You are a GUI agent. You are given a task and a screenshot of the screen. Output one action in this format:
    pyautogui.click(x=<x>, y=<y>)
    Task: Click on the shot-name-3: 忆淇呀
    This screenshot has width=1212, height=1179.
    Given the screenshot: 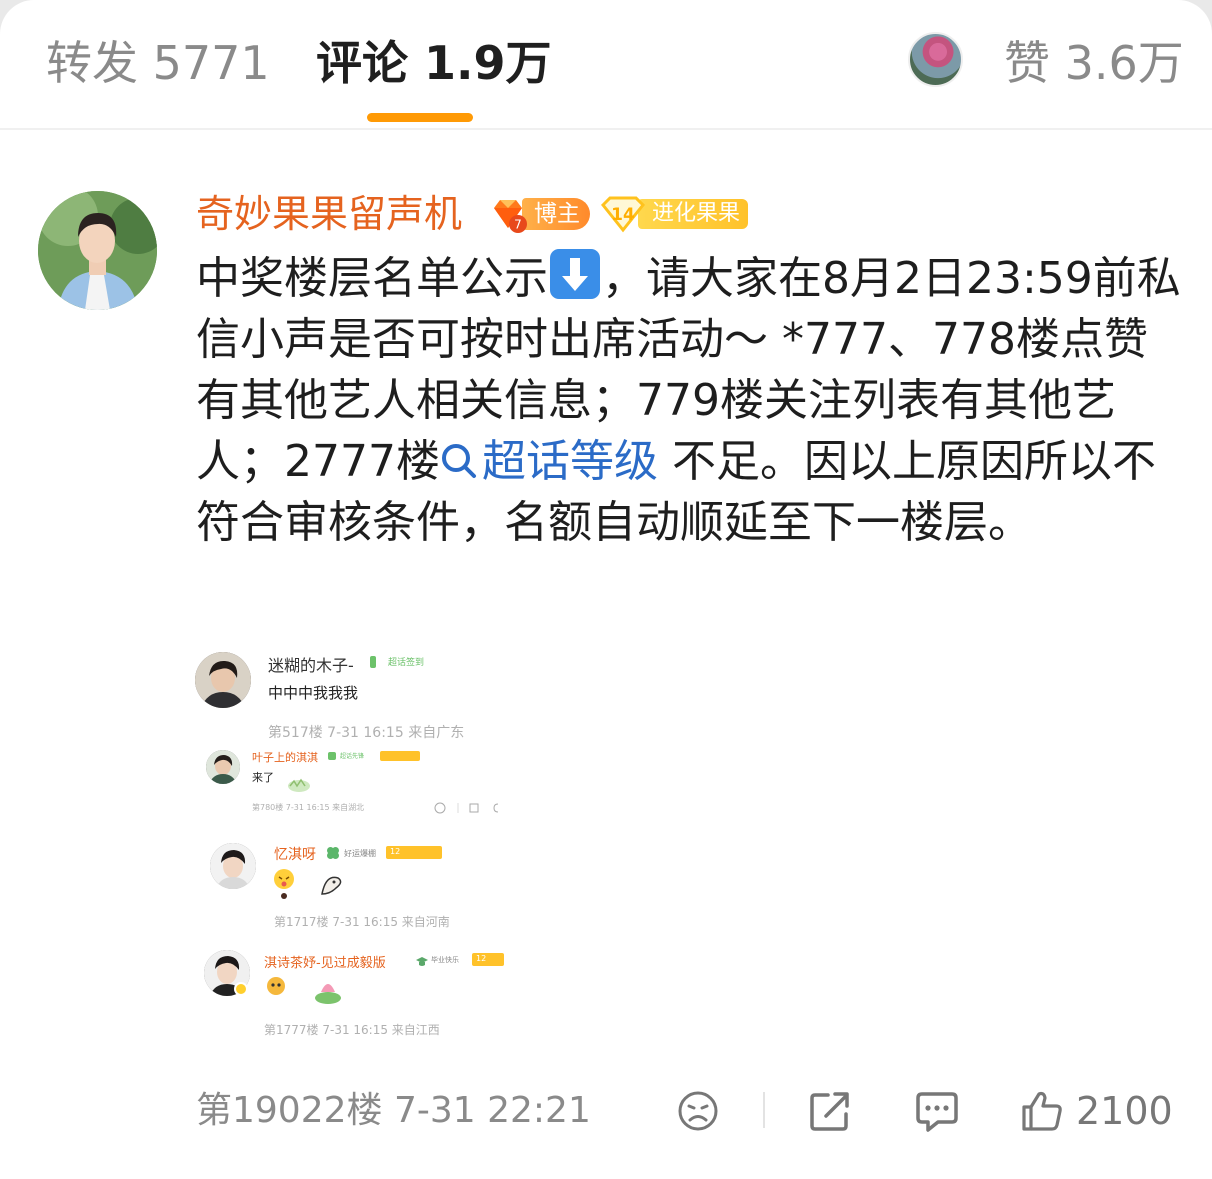 What is the action you would take?
    pyautogui.click(x=295, y=855)
    